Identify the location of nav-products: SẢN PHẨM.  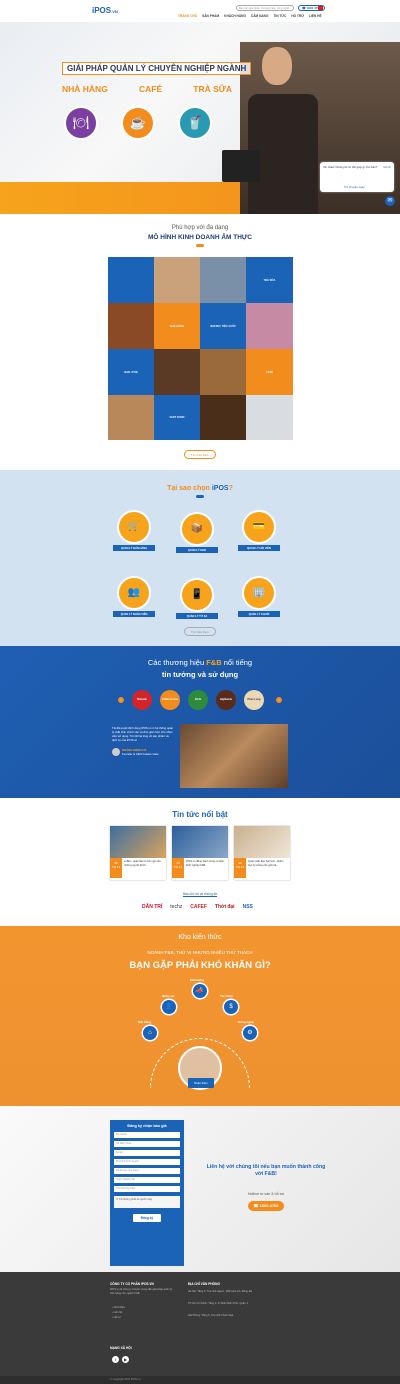
(210, 16).